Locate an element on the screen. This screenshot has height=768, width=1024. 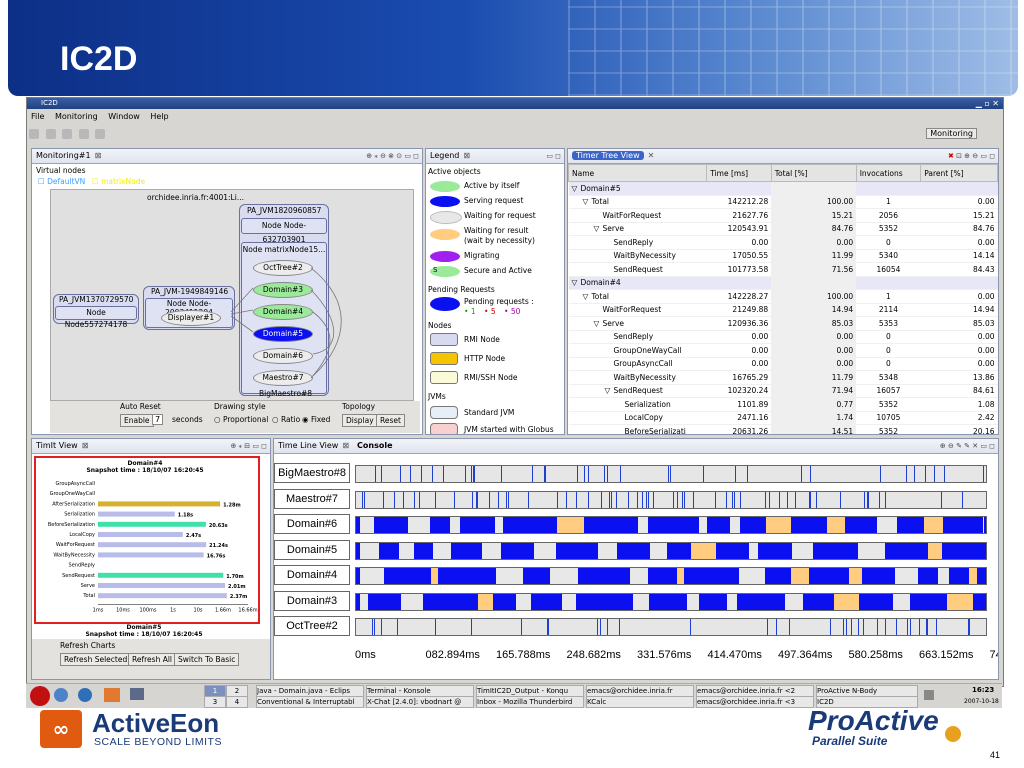
tab-legend: Legend ⊠ ▭ ◻ is located at coordinates (495, 156).